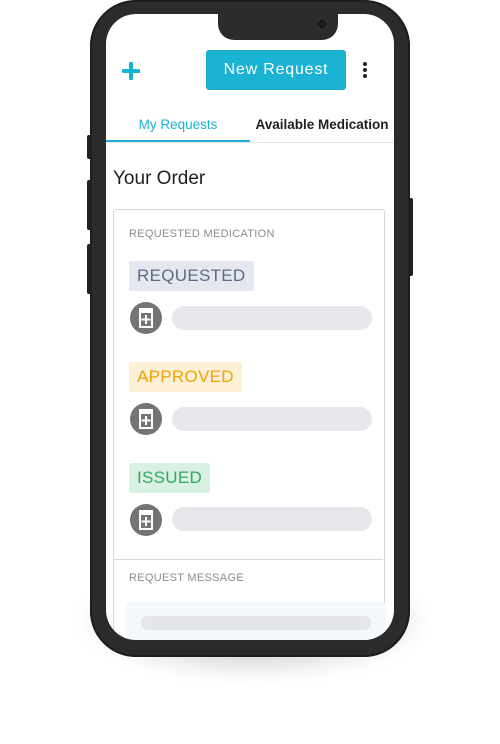 The image size is (500, 744). What do you see at coordinates (410, 237) in the screenshot?
I see `phone-power-button` at bounding box center [410, 237].